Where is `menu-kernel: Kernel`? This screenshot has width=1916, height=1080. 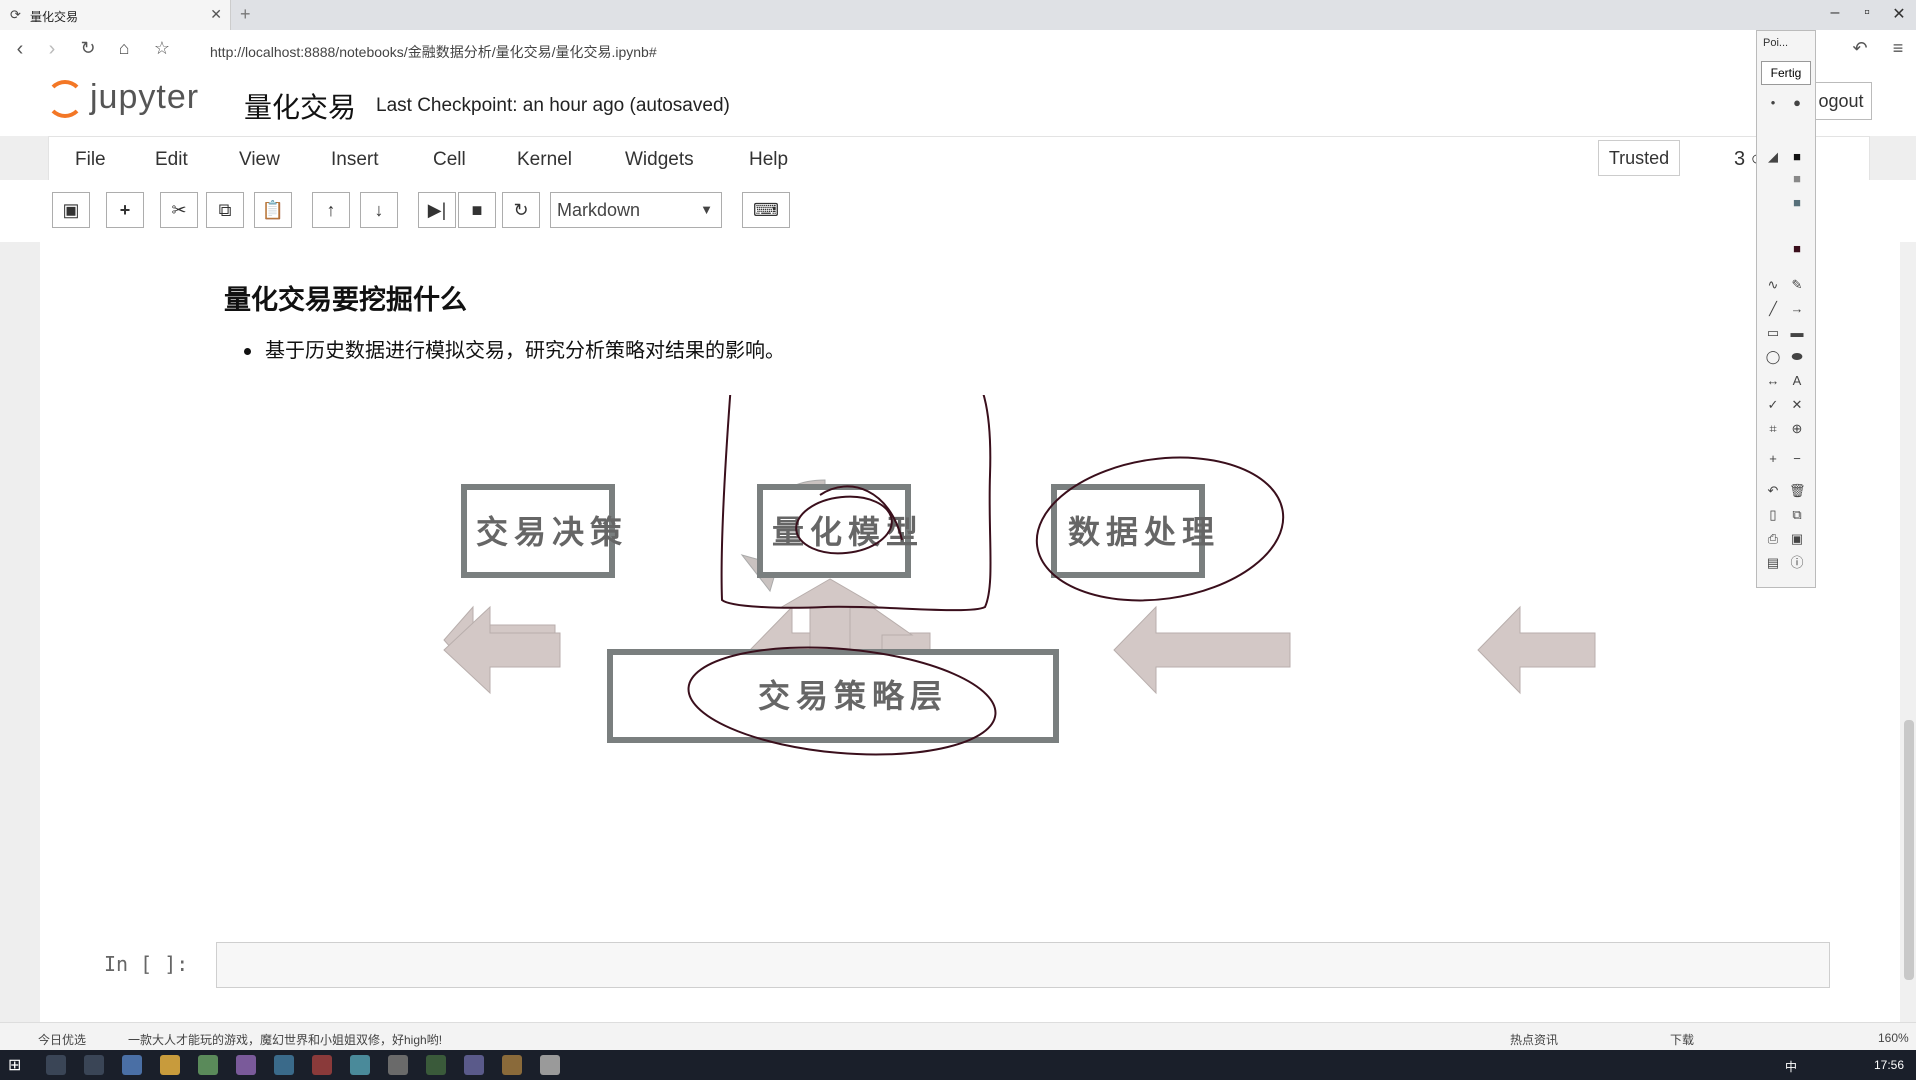
menu-kernel: Kernel is located at coordinates (544, 160).